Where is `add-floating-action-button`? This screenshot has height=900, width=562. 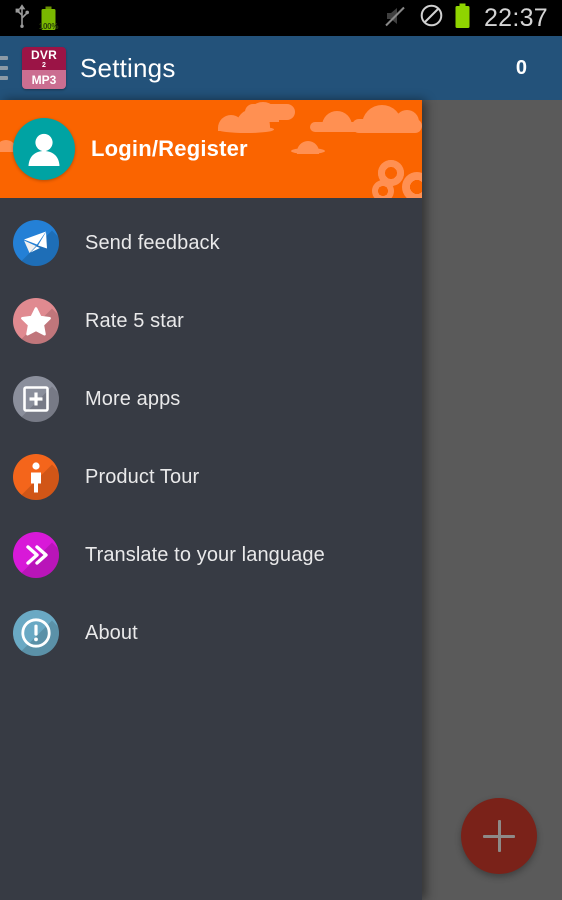 add-floating-action-button is located at coordinates (499, 836).